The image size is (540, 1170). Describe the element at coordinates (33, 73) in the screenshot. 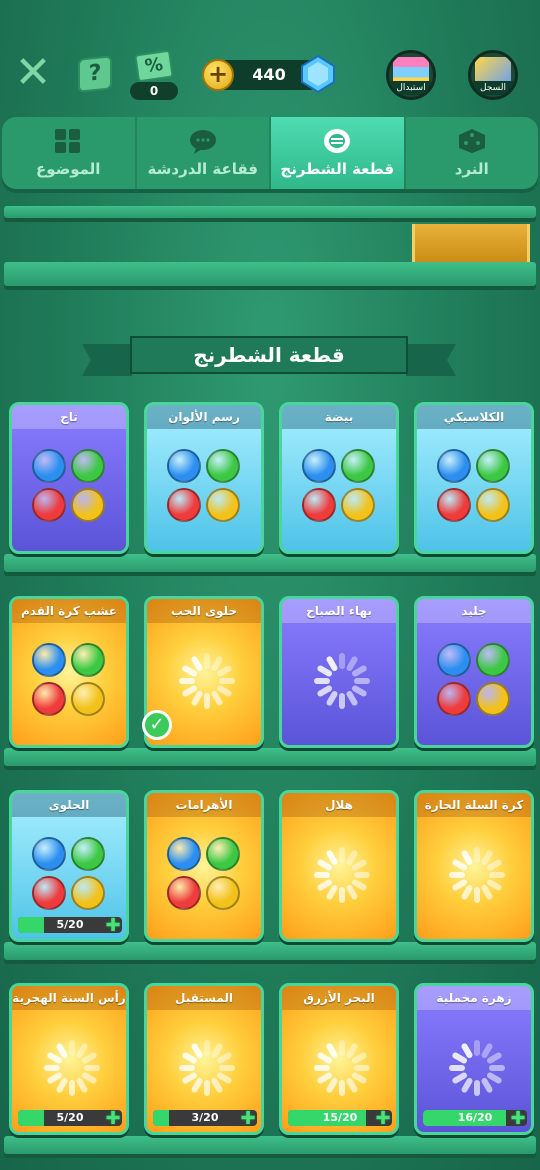

I see `close-icon: ✕` at that location.